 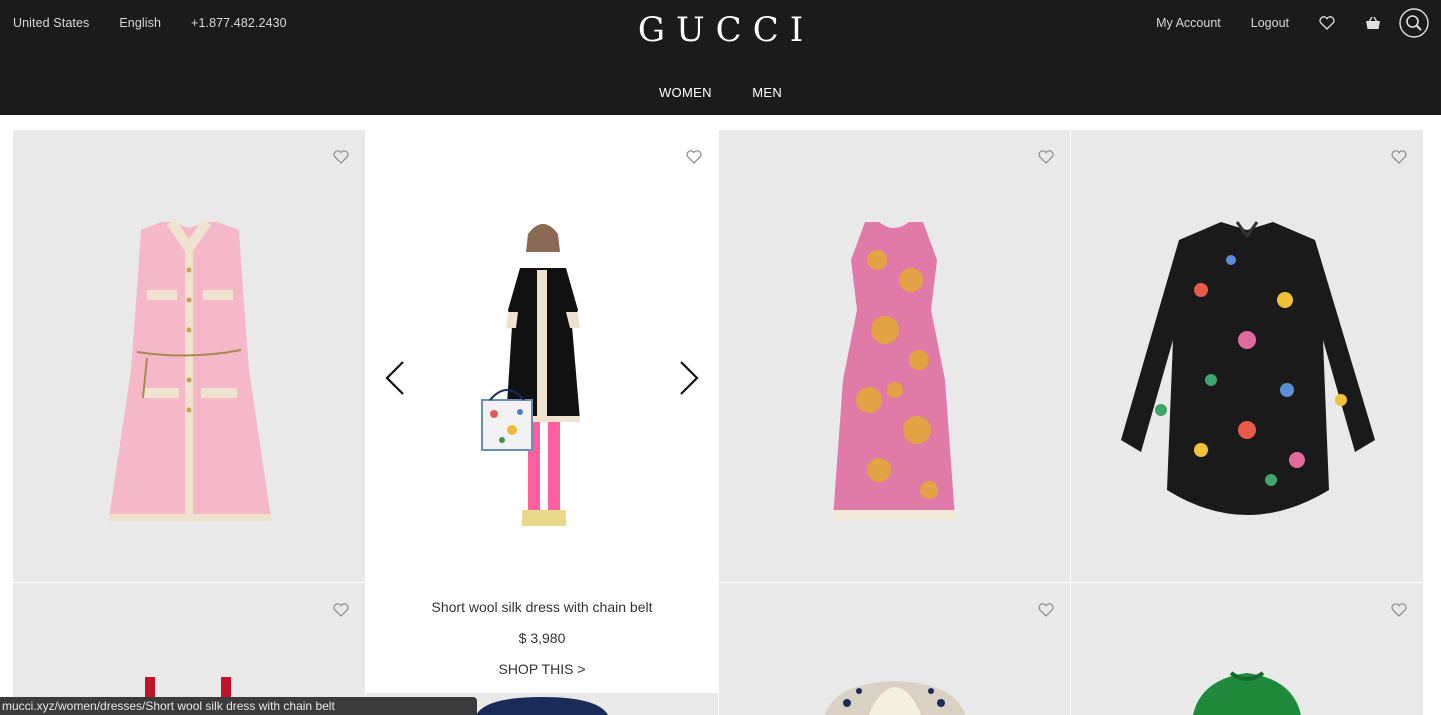 I want to click on logout-link: Logout, so click(x=1270, y=23).